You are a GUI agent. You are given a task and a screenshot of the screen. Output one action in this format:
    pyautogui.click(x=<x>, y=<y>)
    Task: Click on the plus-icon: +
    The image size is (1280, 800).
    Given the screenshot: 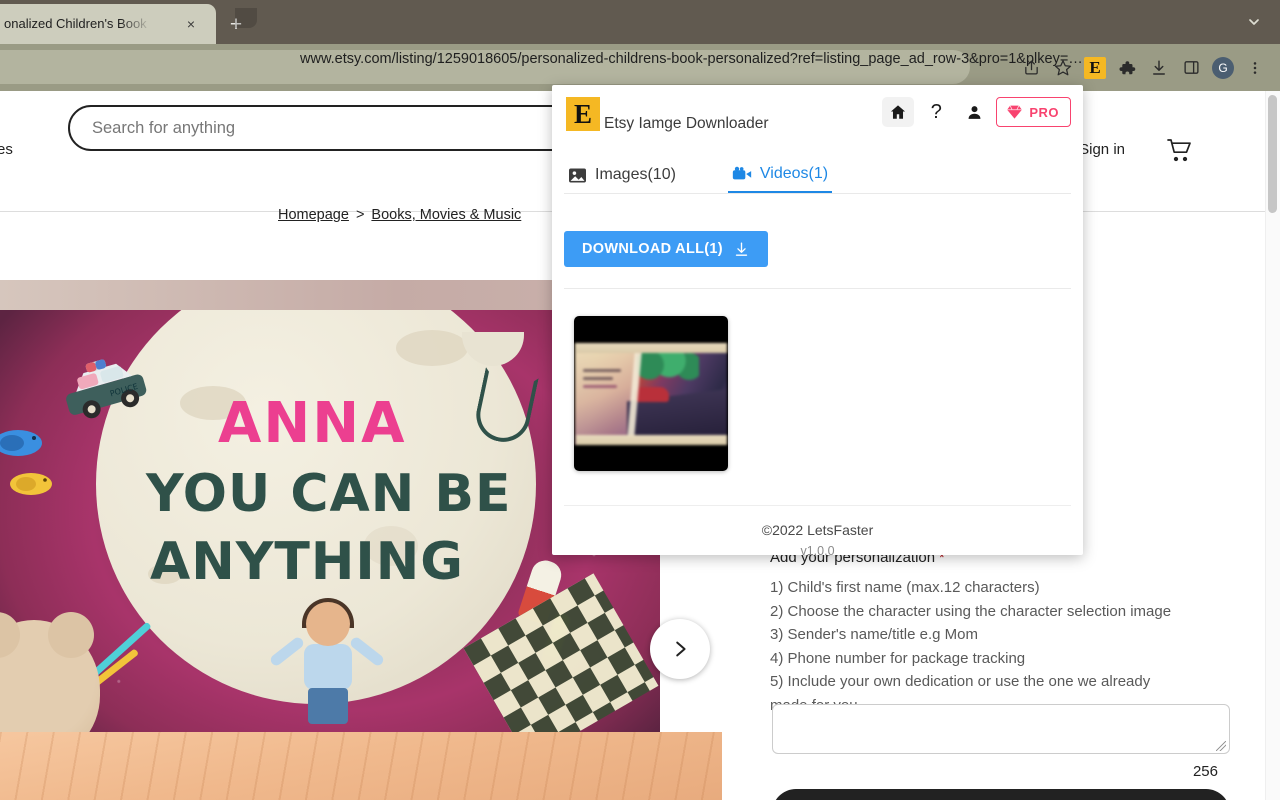 What is the action you would take?
    pyautogui.click(x=236, y=24)
    